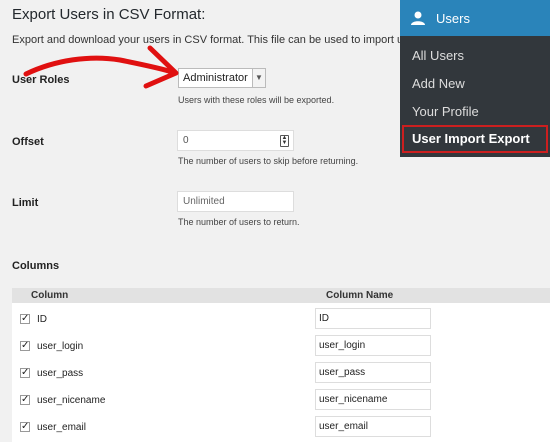  I want to click on menu-item-add-new: Add New, so click(438, 83).